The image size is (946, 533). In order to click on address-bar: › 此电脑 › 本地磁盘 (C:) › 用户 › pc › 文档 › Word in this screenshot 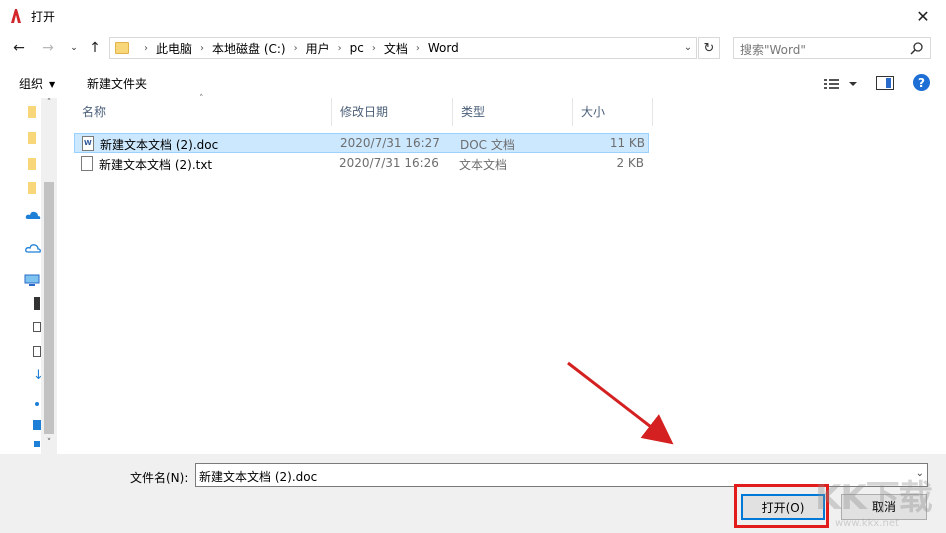, I will do `click(403, 48)`.